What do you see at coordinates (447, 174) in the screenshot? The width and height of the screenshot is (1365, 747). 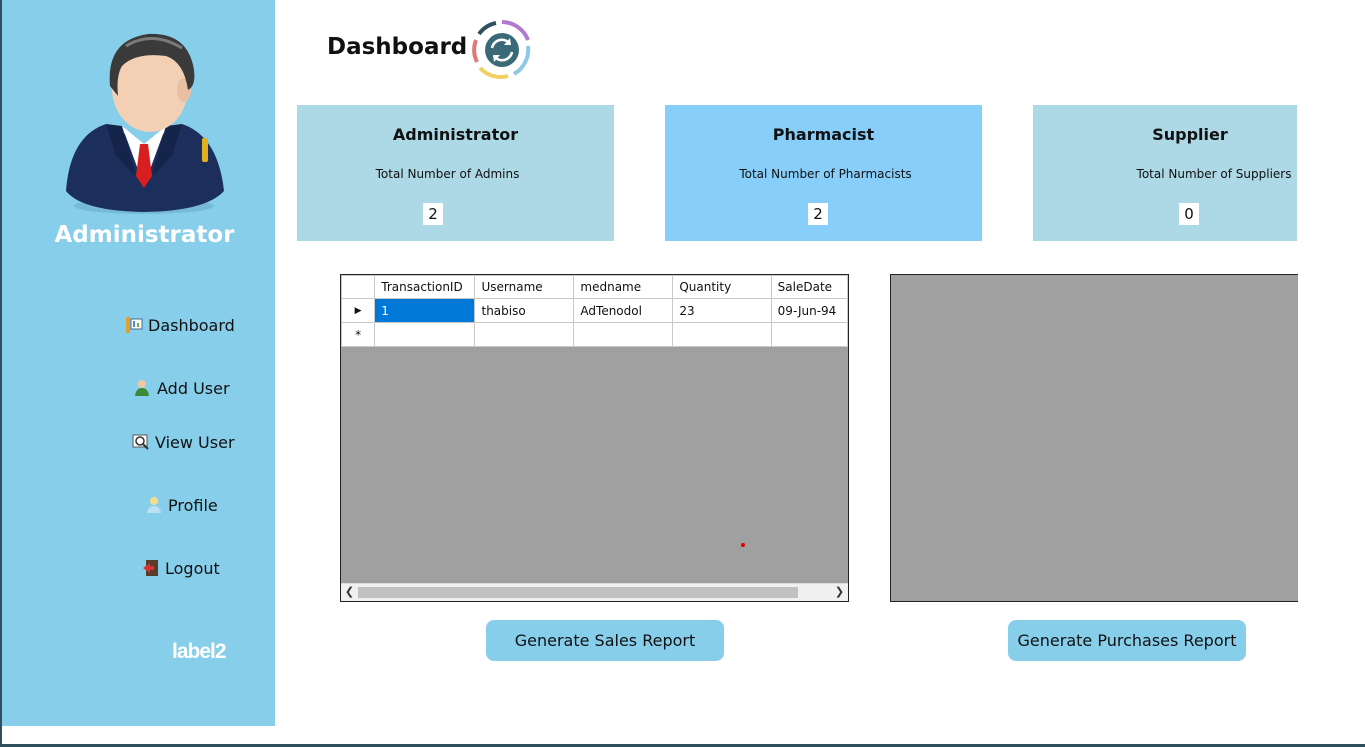 I see `card-subtitle: Total Number of Admins` at bounding box center [447, 174].